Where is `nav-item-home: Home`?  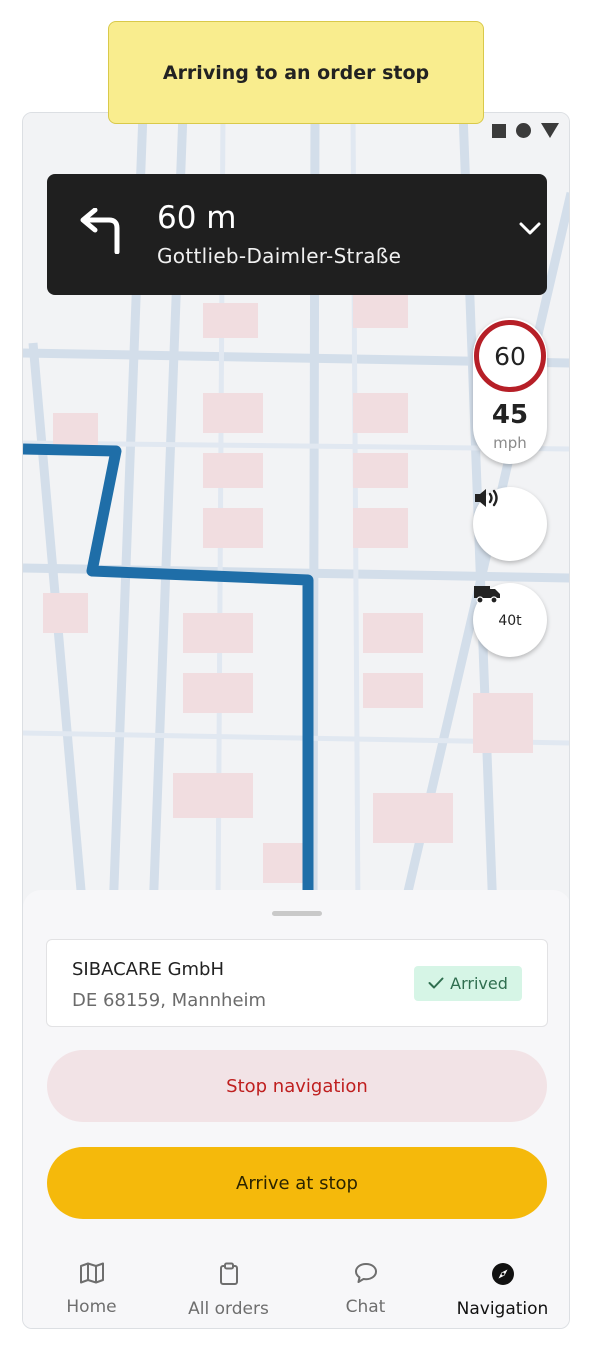 nav-item-home: Home is located at coordinates (91, 1281).